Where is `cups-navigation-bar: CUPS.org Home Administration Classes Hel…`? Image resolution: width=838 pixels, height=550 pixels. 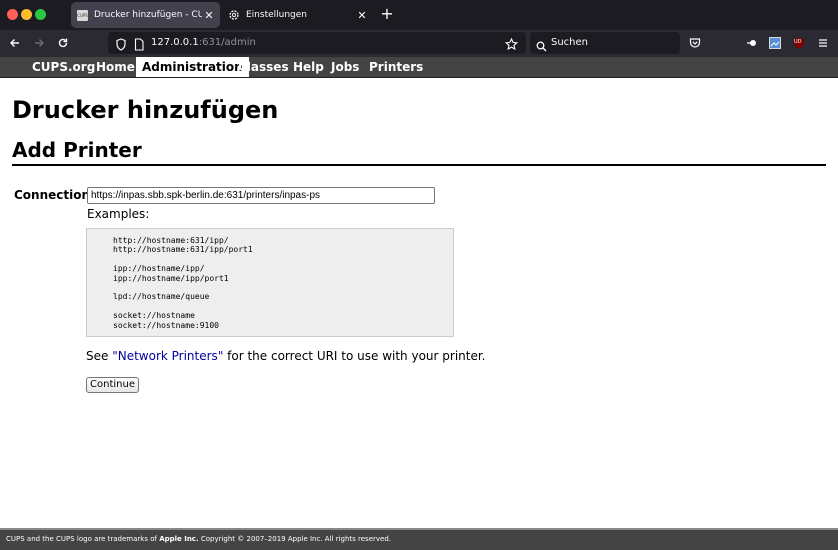 cups-navigation-bar: CUPS.org Home Administration Classes Hel… is located at coordinates (419, 67).